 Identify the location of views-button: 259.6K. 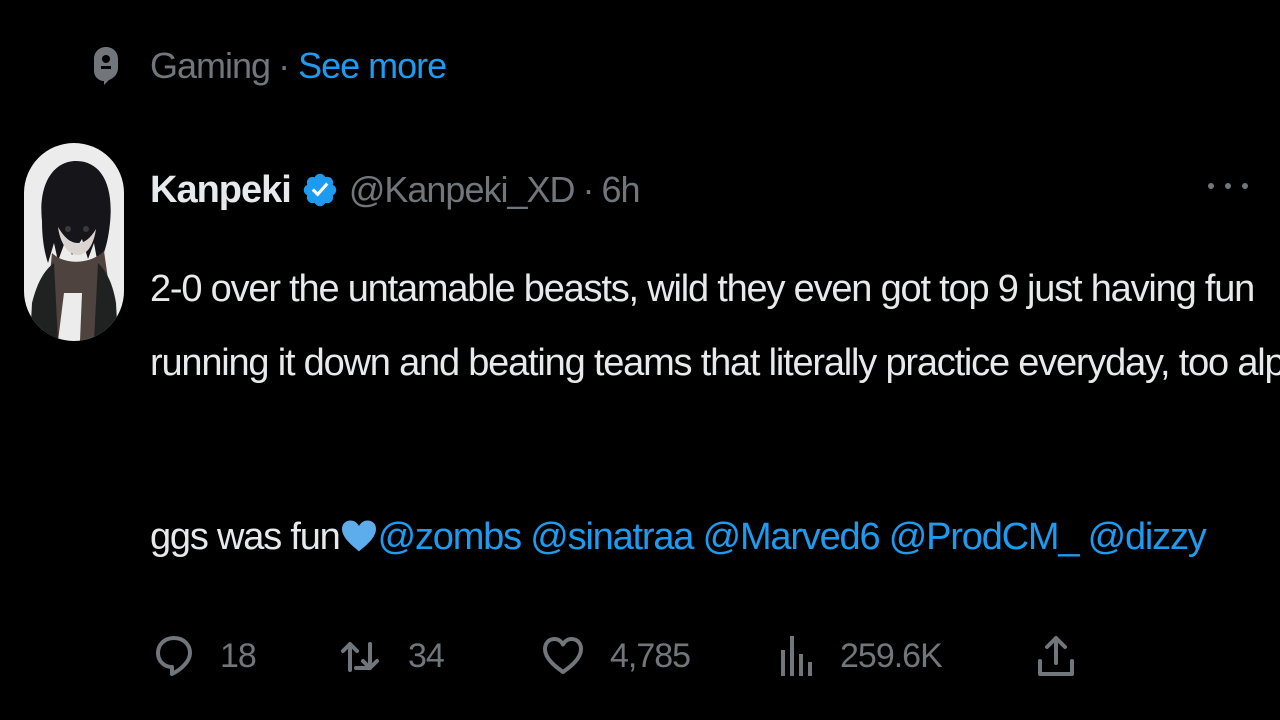
(860, 656).